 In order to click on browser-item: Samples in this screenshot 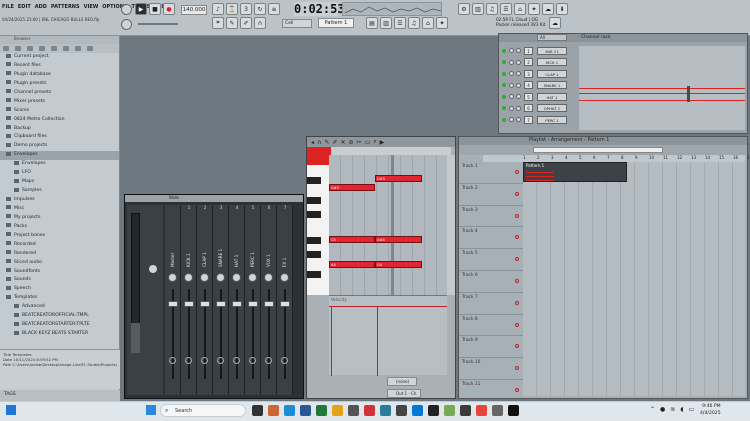, I will do `click(59, 191)`.